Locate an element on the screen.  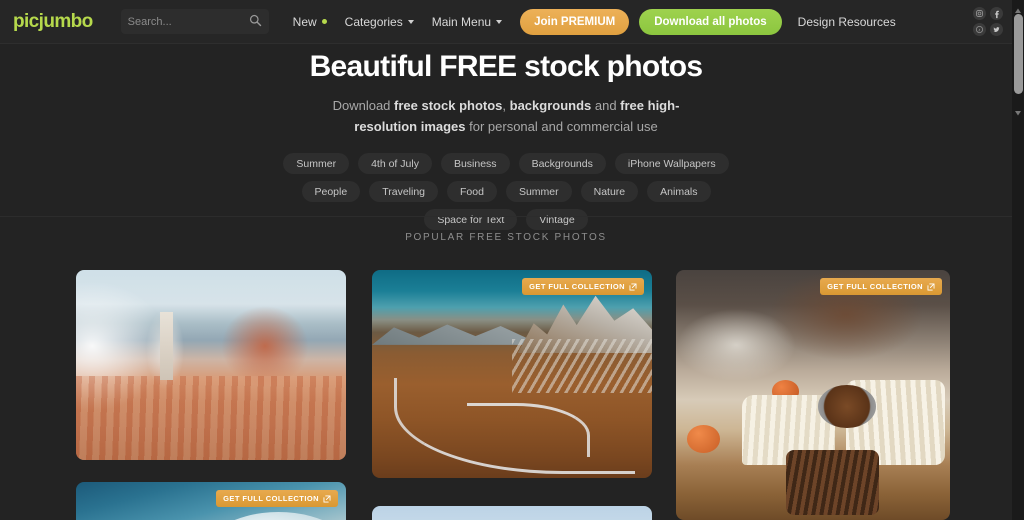
photo-card-pale-sky is located at coordinates (512, 513).